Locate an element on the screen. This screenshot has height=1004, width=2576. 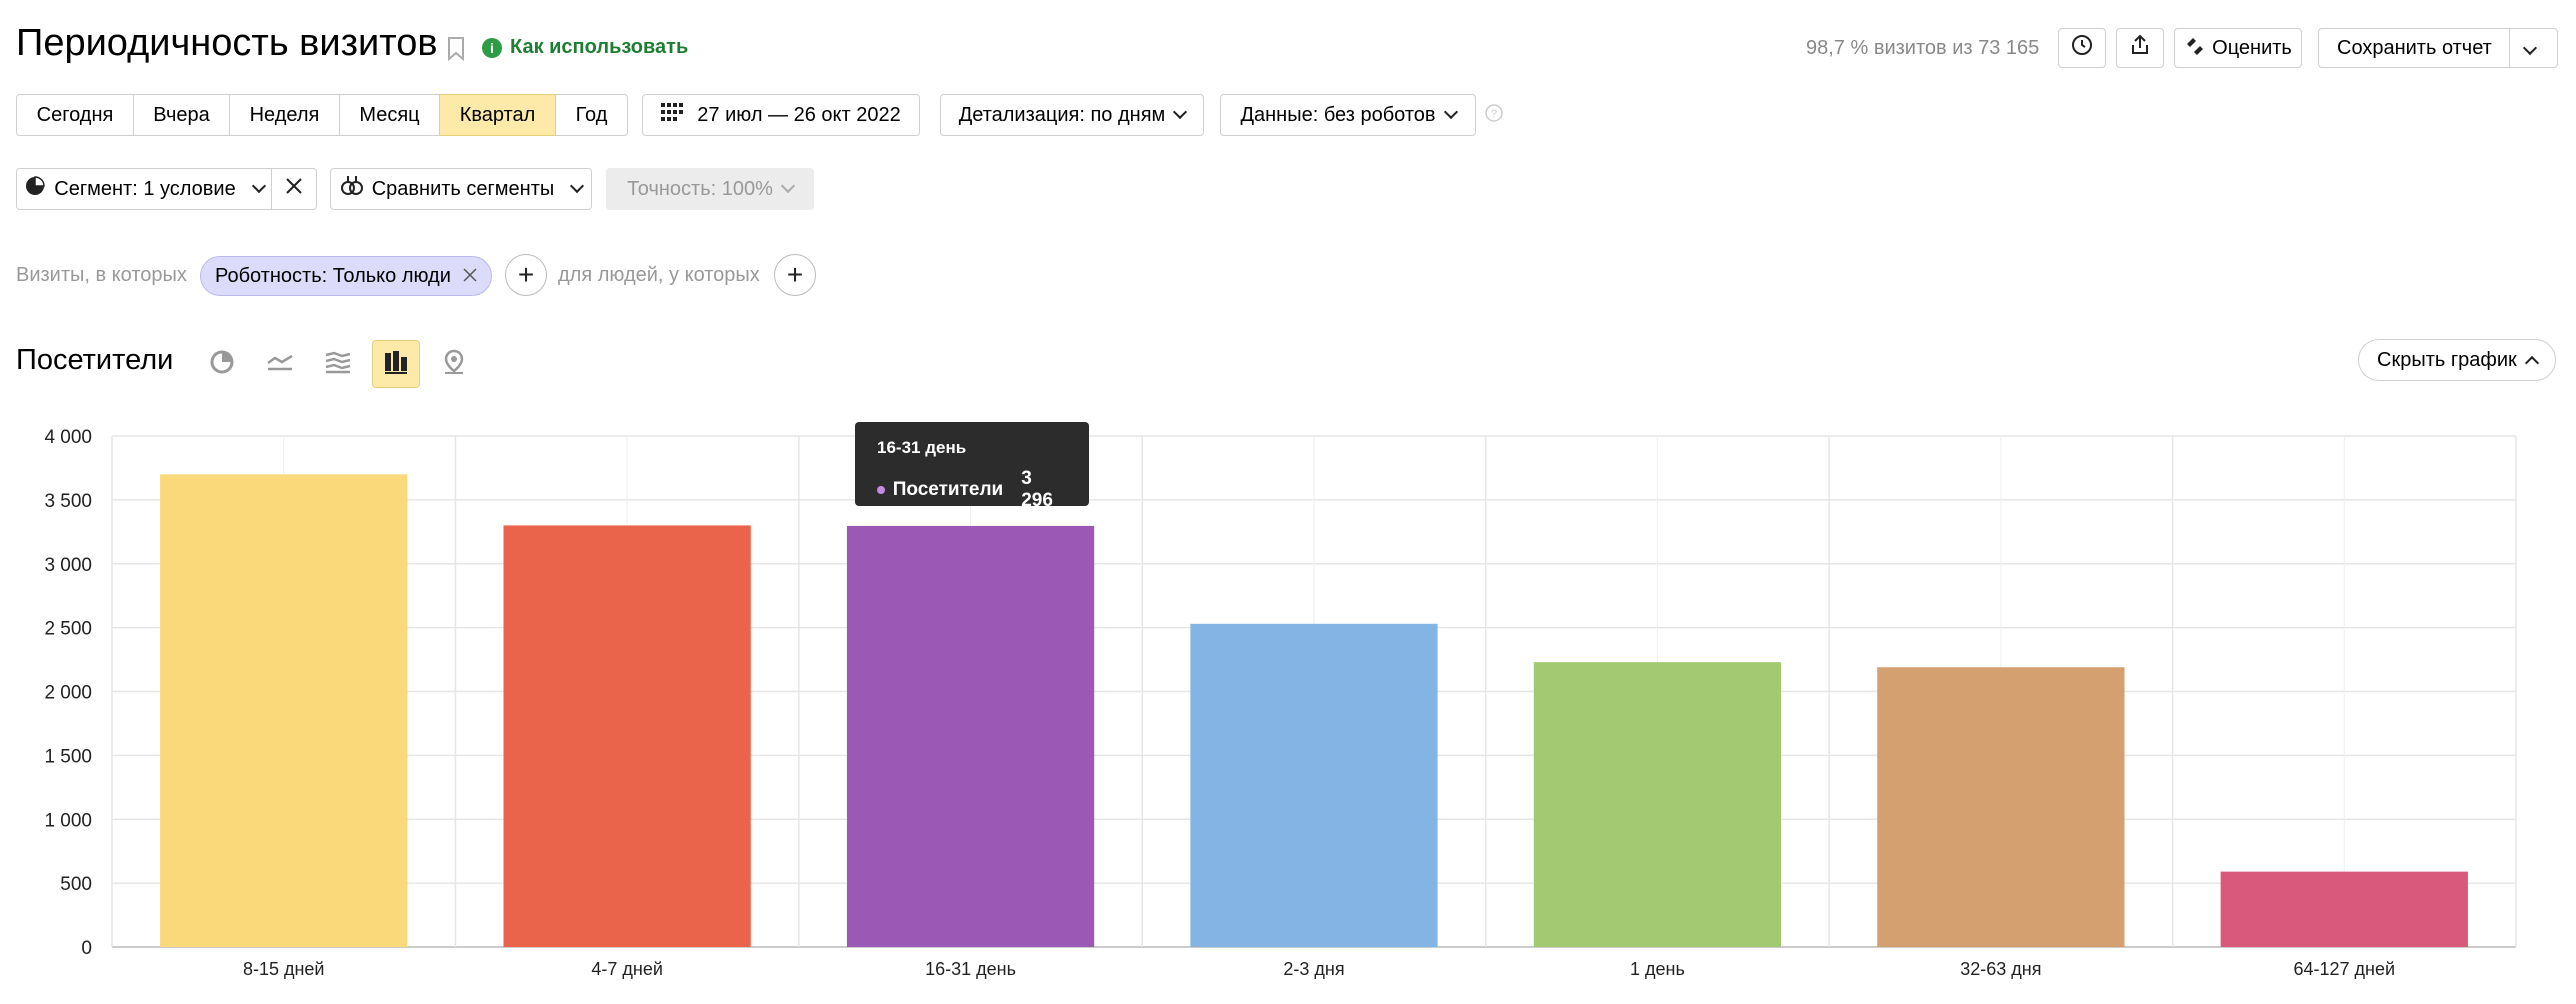
x-tick-label: 1 день is located at coordinates (1657, 969).